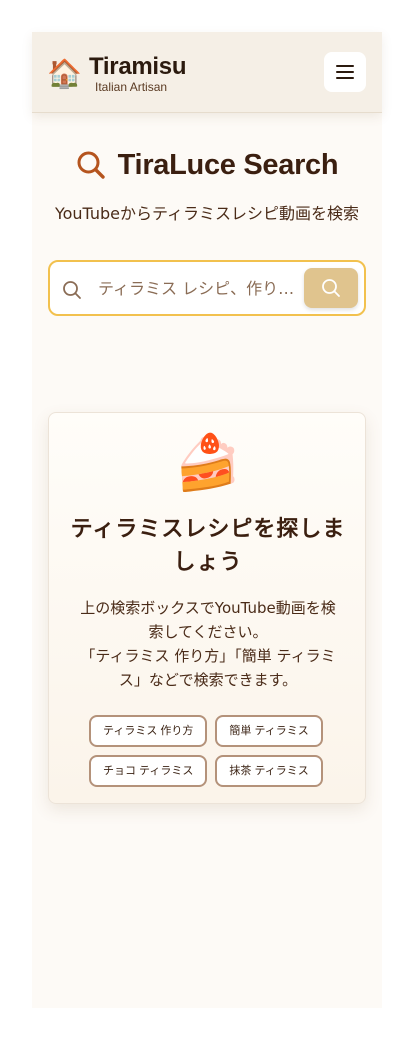 The width and height of the screenshot is (414, 1041). I want to click on search-box, so click(207, 288).